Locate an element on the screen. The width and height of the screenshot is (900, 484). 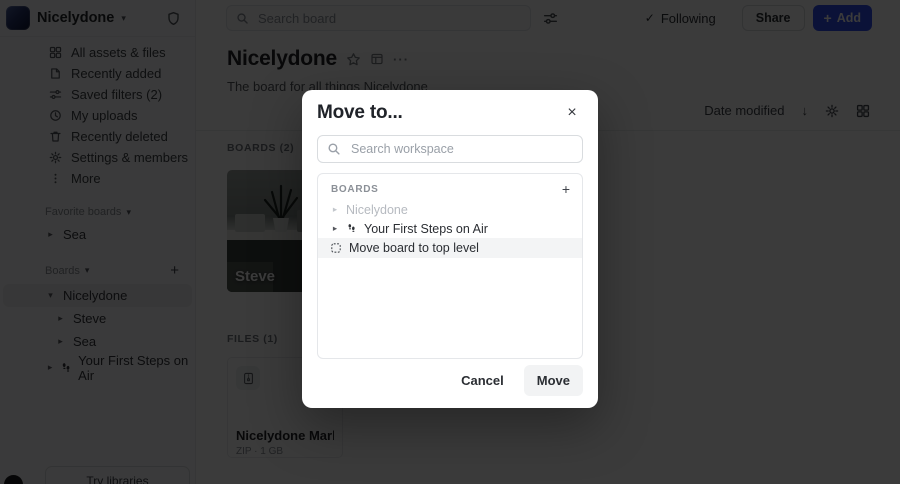
add-board-icon: + is located at coordinates (566, 189).